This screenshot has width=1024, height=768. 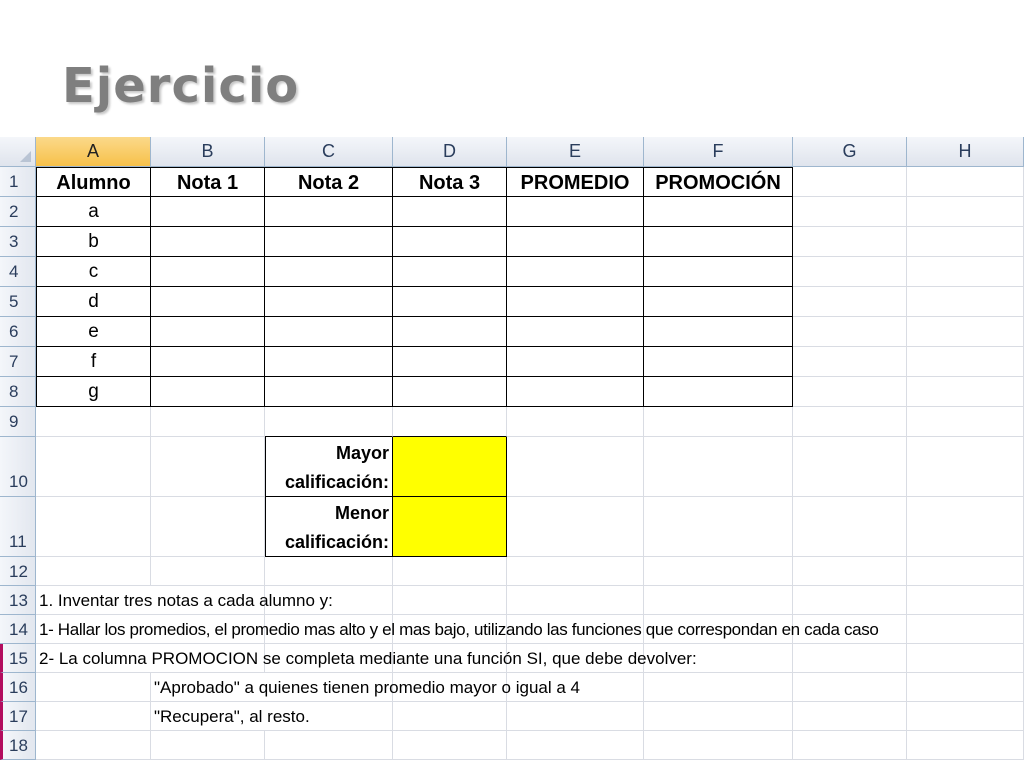 What do you see at coordinates (93, 272) in the screenshot?
I see `student-cell: c` at bounding box center [93, 272].